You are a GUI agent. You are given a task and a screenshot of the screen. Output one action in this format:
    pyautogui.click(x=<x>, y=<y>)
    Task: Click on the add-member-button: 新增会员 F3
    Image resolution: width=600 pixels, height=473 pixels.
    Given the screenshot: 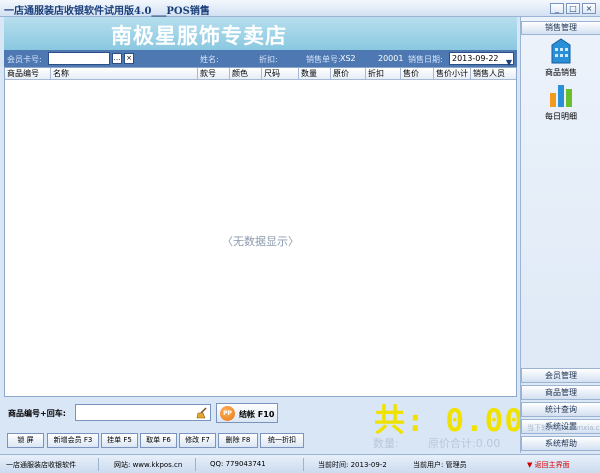 What is the action you would take?
    pyautogui.click(x=73, y=440)
    